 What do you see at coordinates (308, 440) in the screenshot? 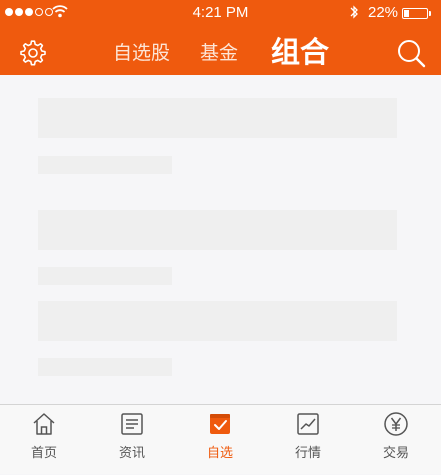
I see `tab-market: 行情` at bounding box center [308, 440].